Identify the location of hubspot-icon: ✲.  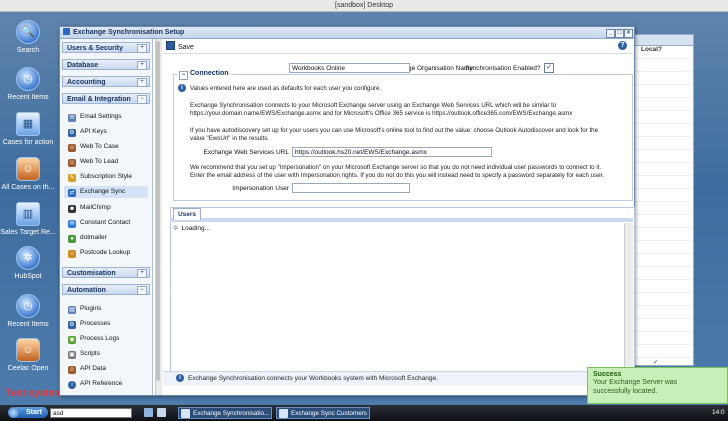
(28, 258).